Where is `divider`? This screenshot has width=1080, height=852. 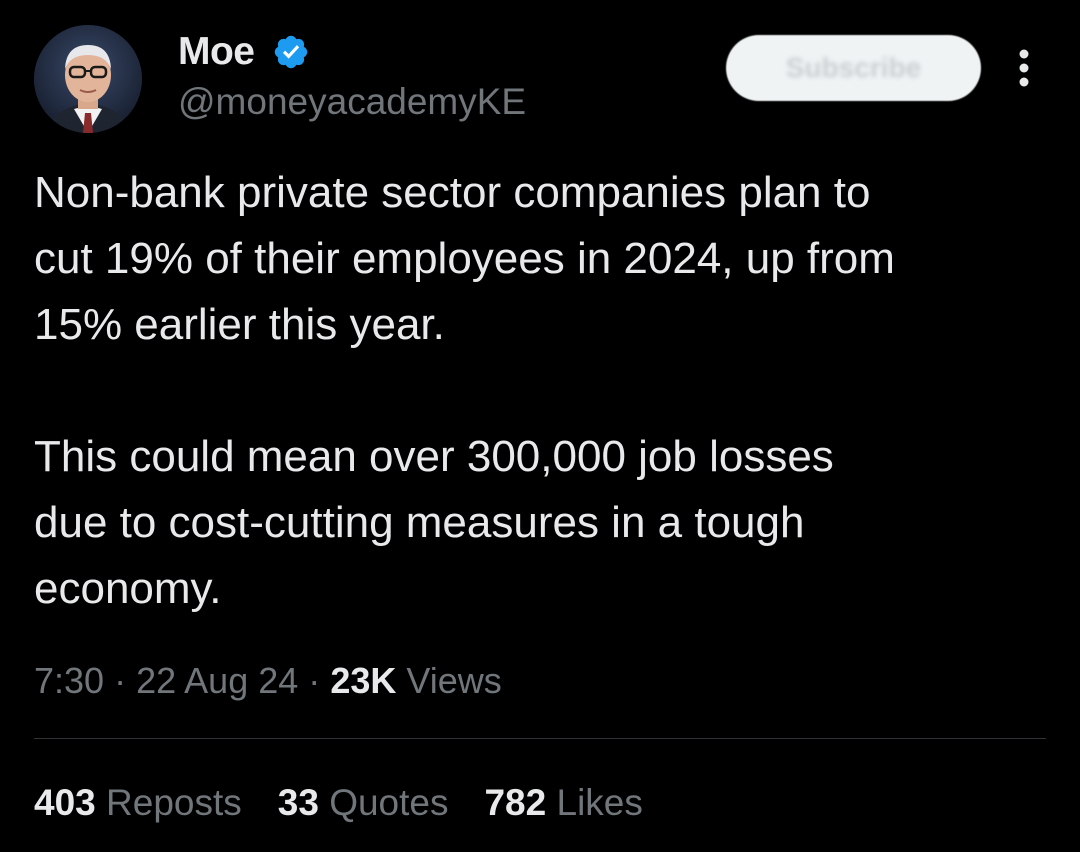
divider is located at coordinates (540, 738).